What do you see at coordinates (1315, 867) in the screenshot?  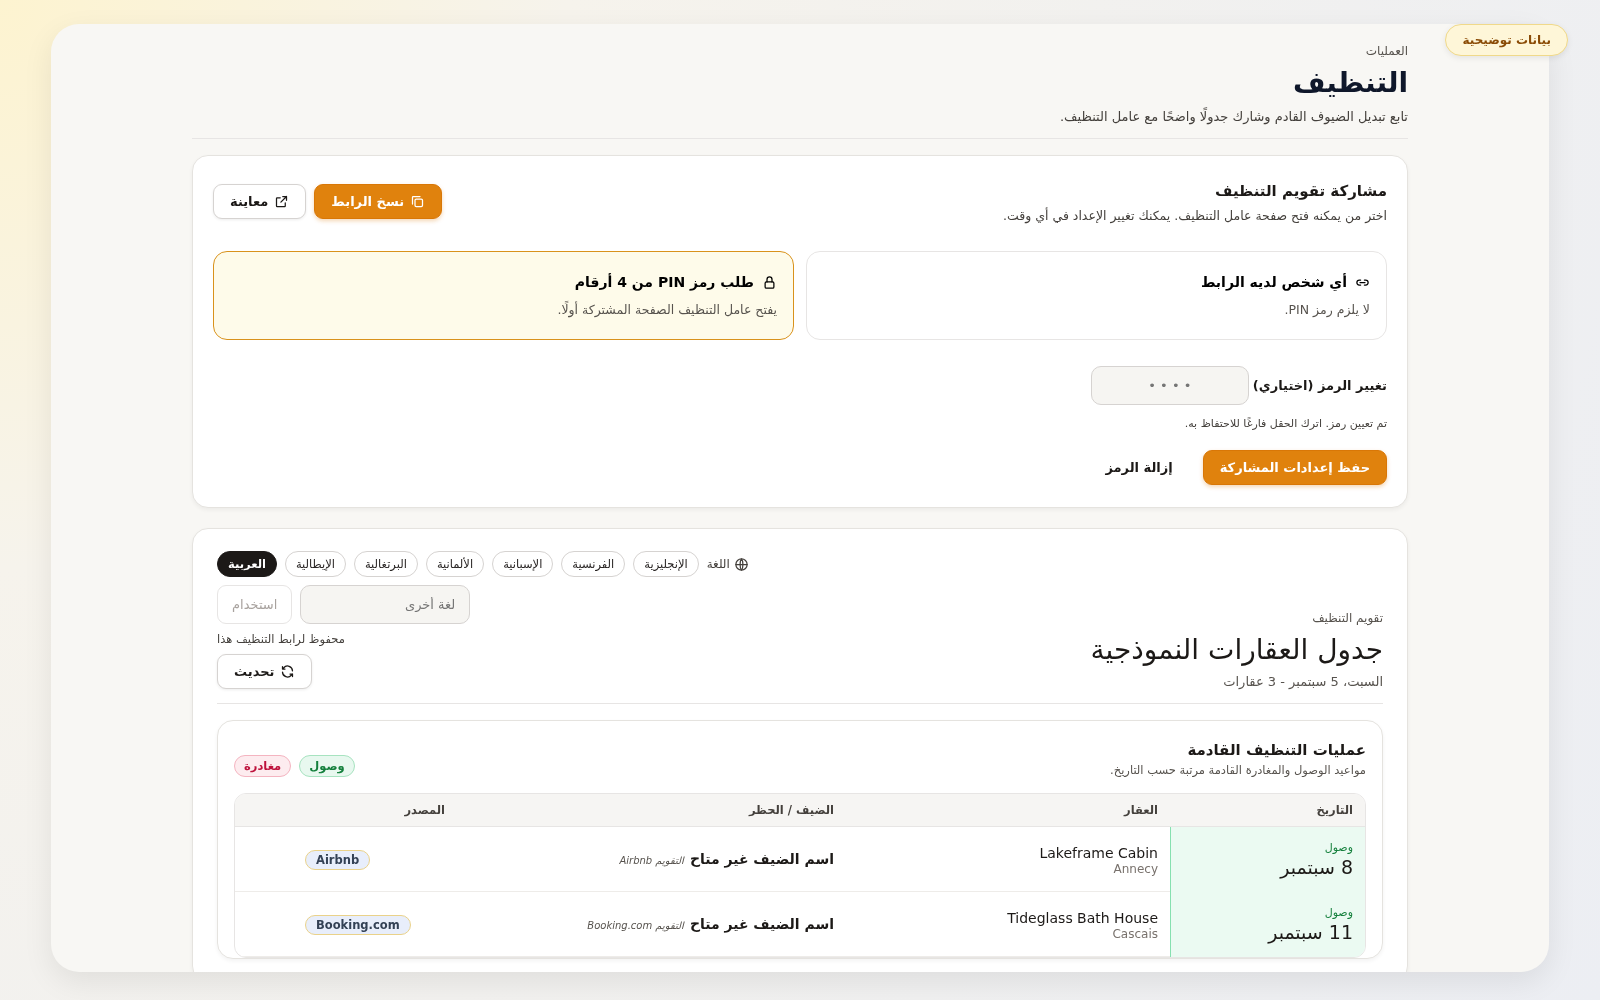 I see `event-date: 8 سبتمبر` at bounding box center [1315, 867].